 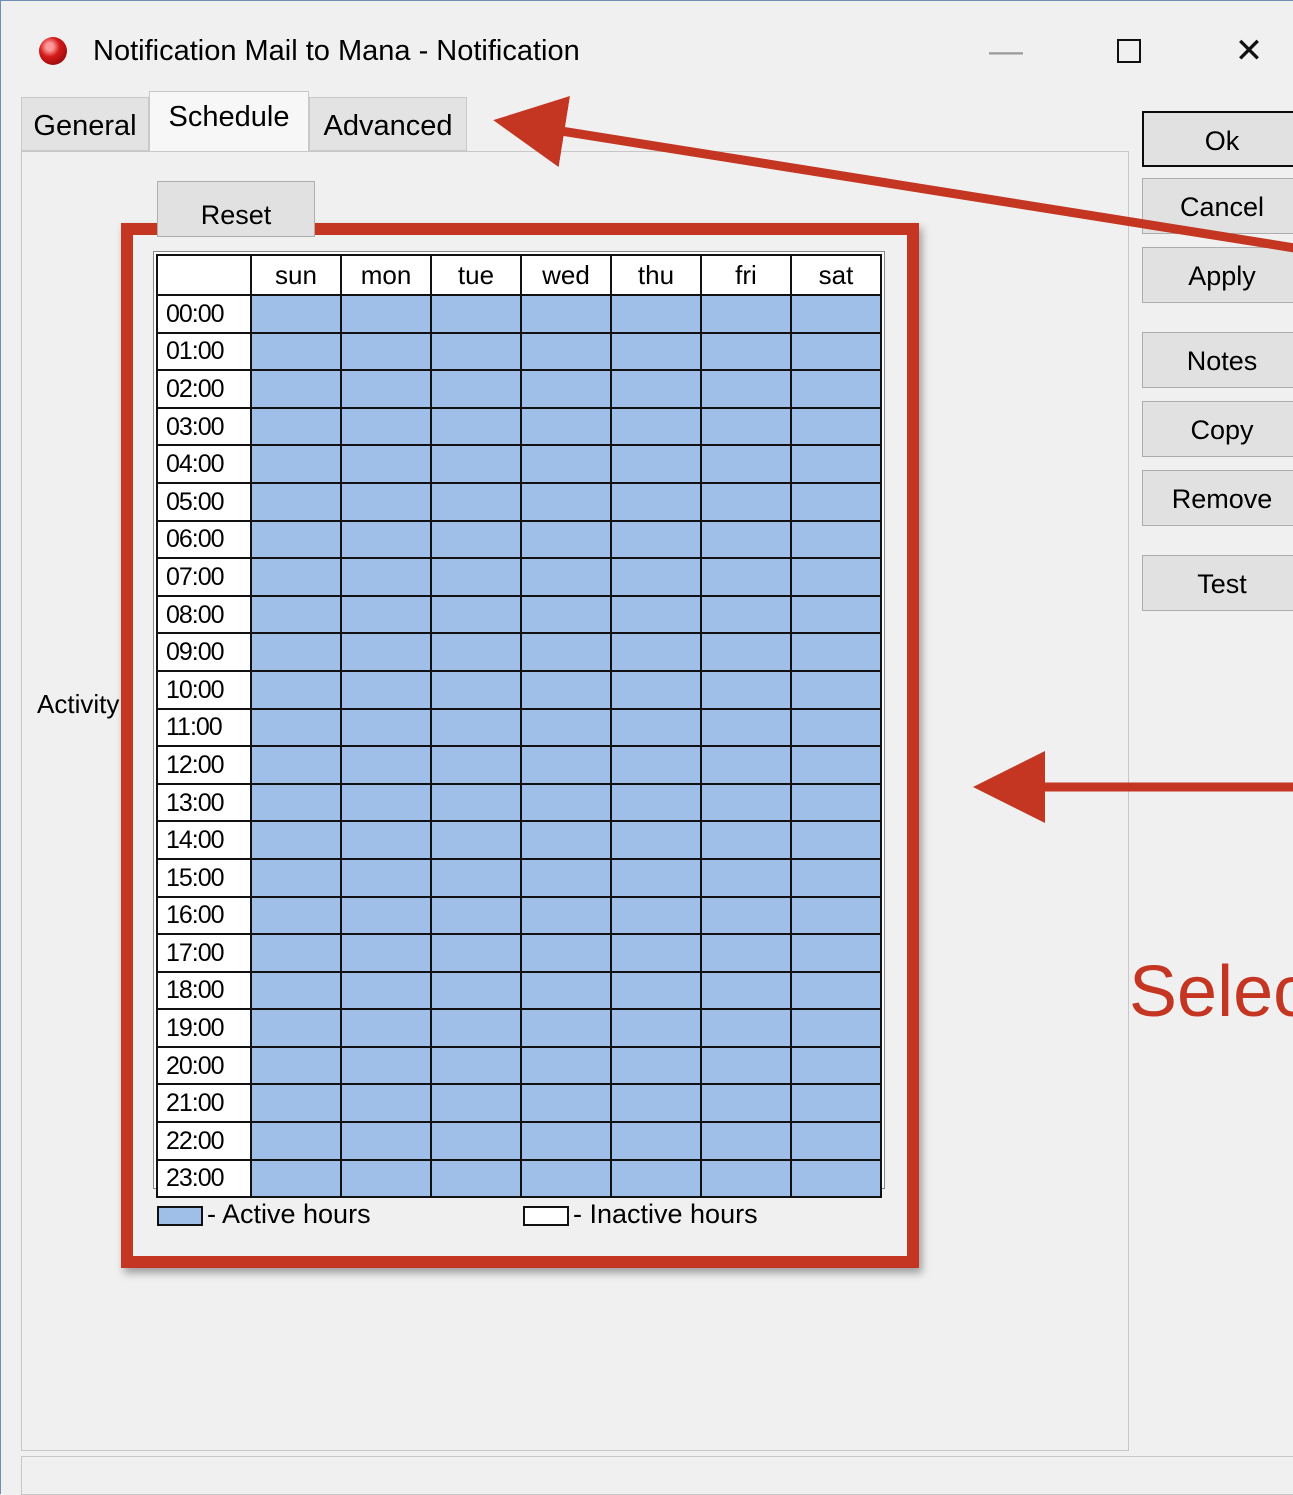 What do you see at coordinates (204, 314) in the screenshot?
I see `hour-label: 00:00` at bounding box center [204, 314].